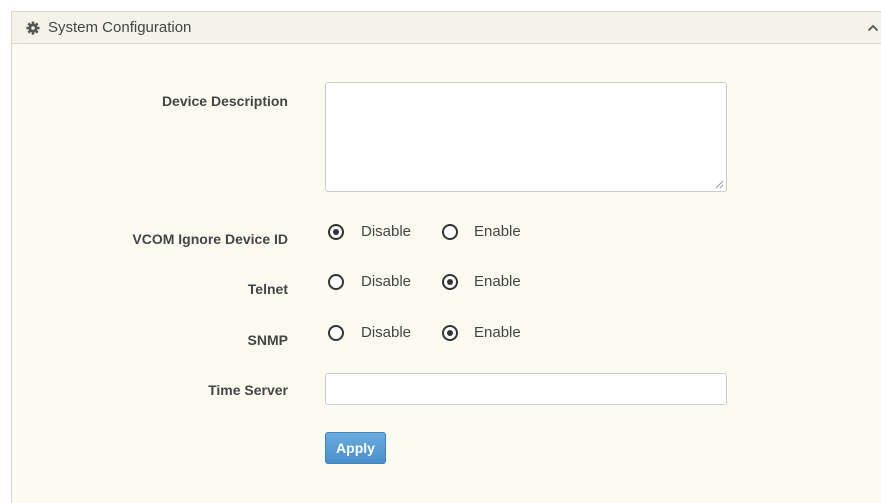  I want to click on device-description-textarea, so click(526, 137).